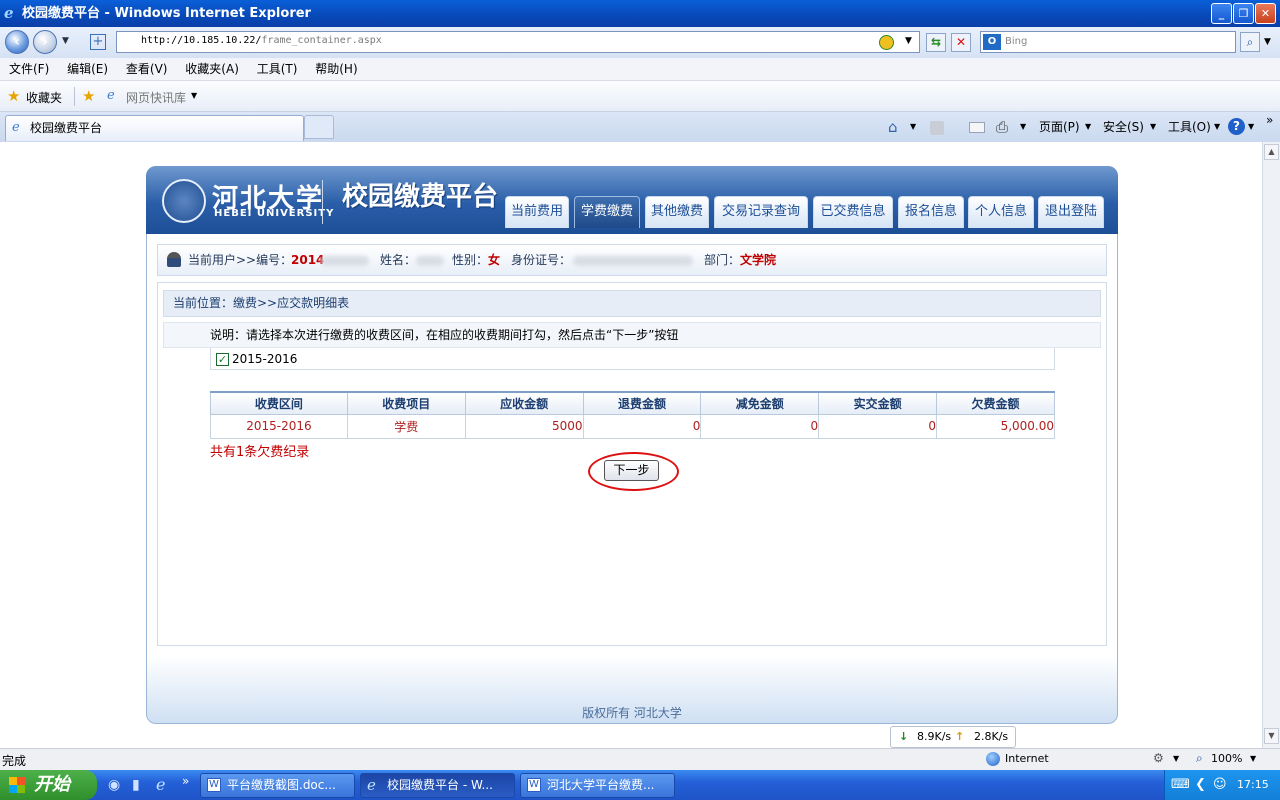 The height and width of the screenshot is (800, 1280). Describe the element at coordinates (1176, 758) in the screenshot. I see `protected-mode-dropdown-icon: ▼` at that location.